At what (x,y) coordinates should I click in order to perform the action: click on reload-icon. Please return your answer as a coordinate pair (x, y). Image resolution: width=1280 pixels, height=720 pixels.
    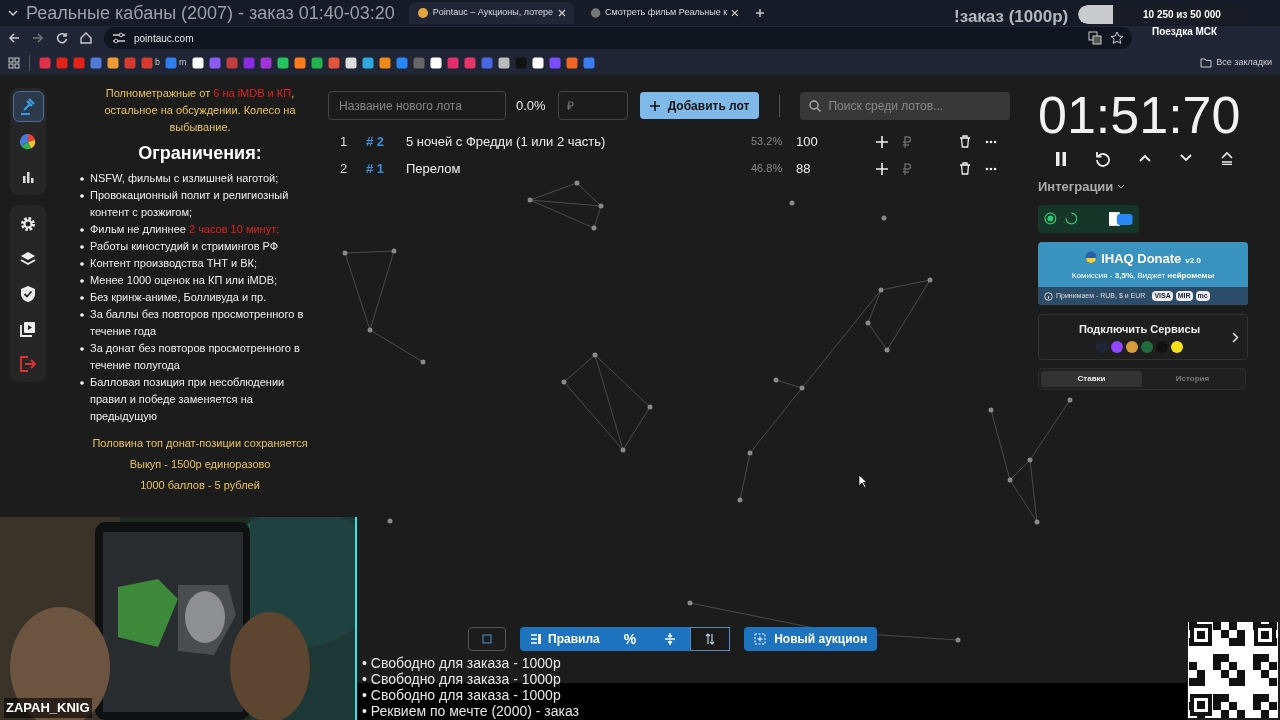
    Looking at the image, I should click on (62, 38).